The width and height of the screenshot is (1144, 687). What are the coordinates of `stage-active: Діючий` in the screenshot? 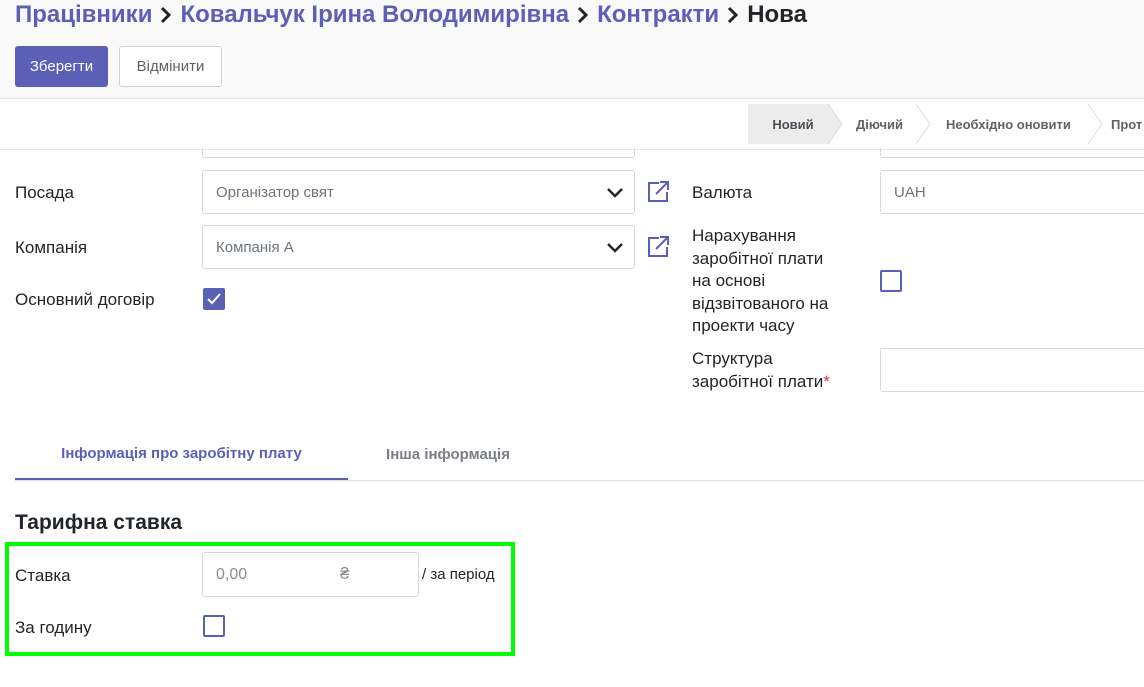 It's located at (879, 124).